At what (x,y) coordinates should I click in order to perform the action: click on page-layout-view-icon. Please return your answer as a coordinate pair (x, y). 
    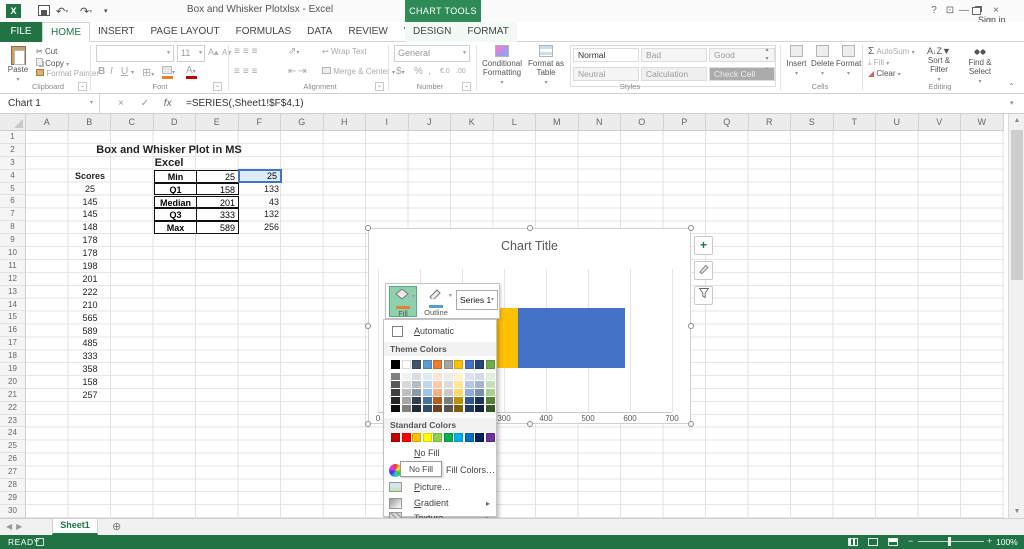
    Looking at the image, I should click on (873, 542).